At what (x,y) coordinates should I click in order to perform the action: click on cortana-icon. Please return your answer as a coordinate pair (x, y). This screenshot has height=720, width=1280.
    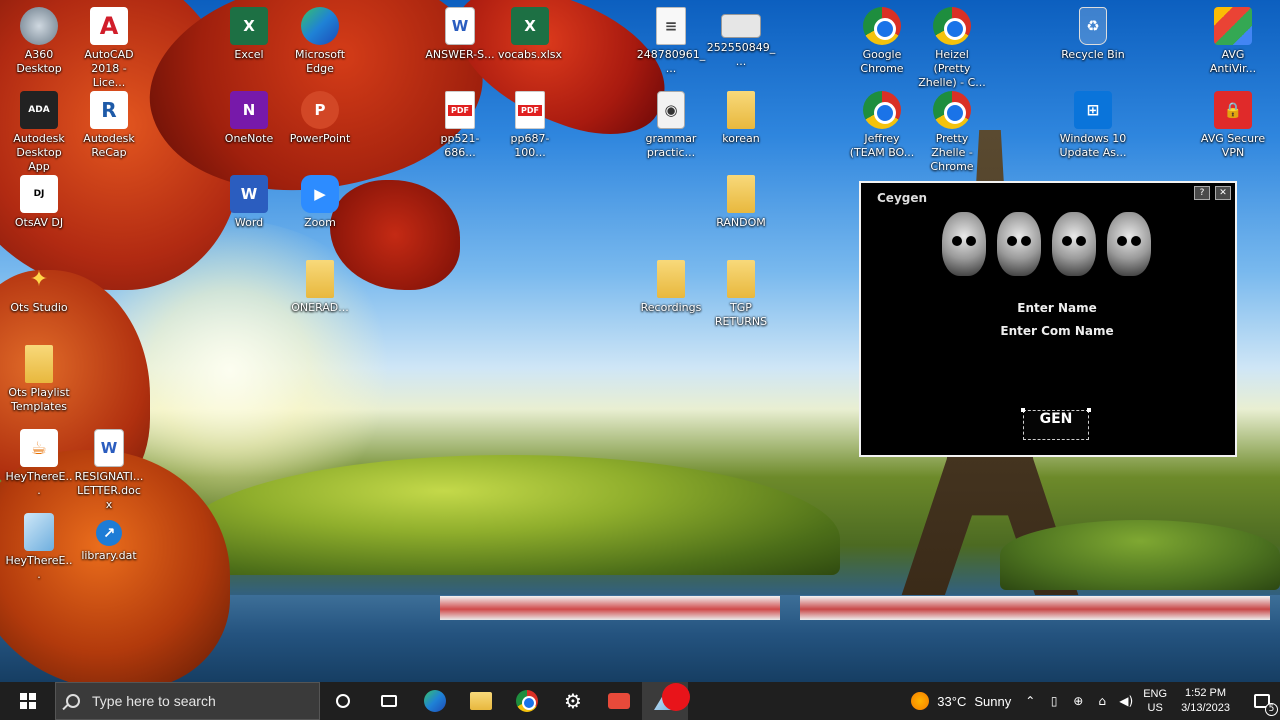
    Looking at the image, I should click on (343, 701).